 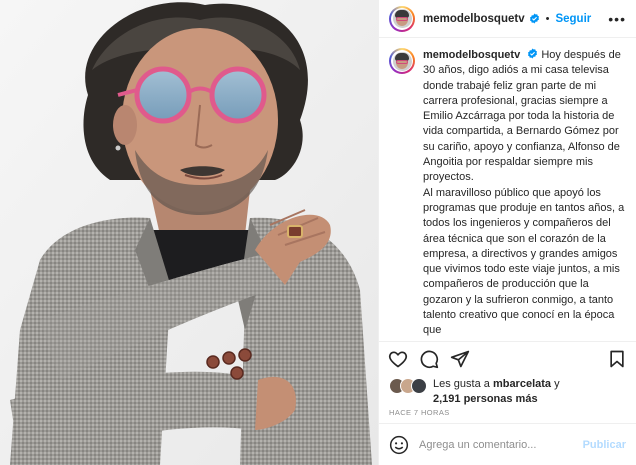 I want to click on caption-username: memodelbosquetv, so click(x=471, y=55).